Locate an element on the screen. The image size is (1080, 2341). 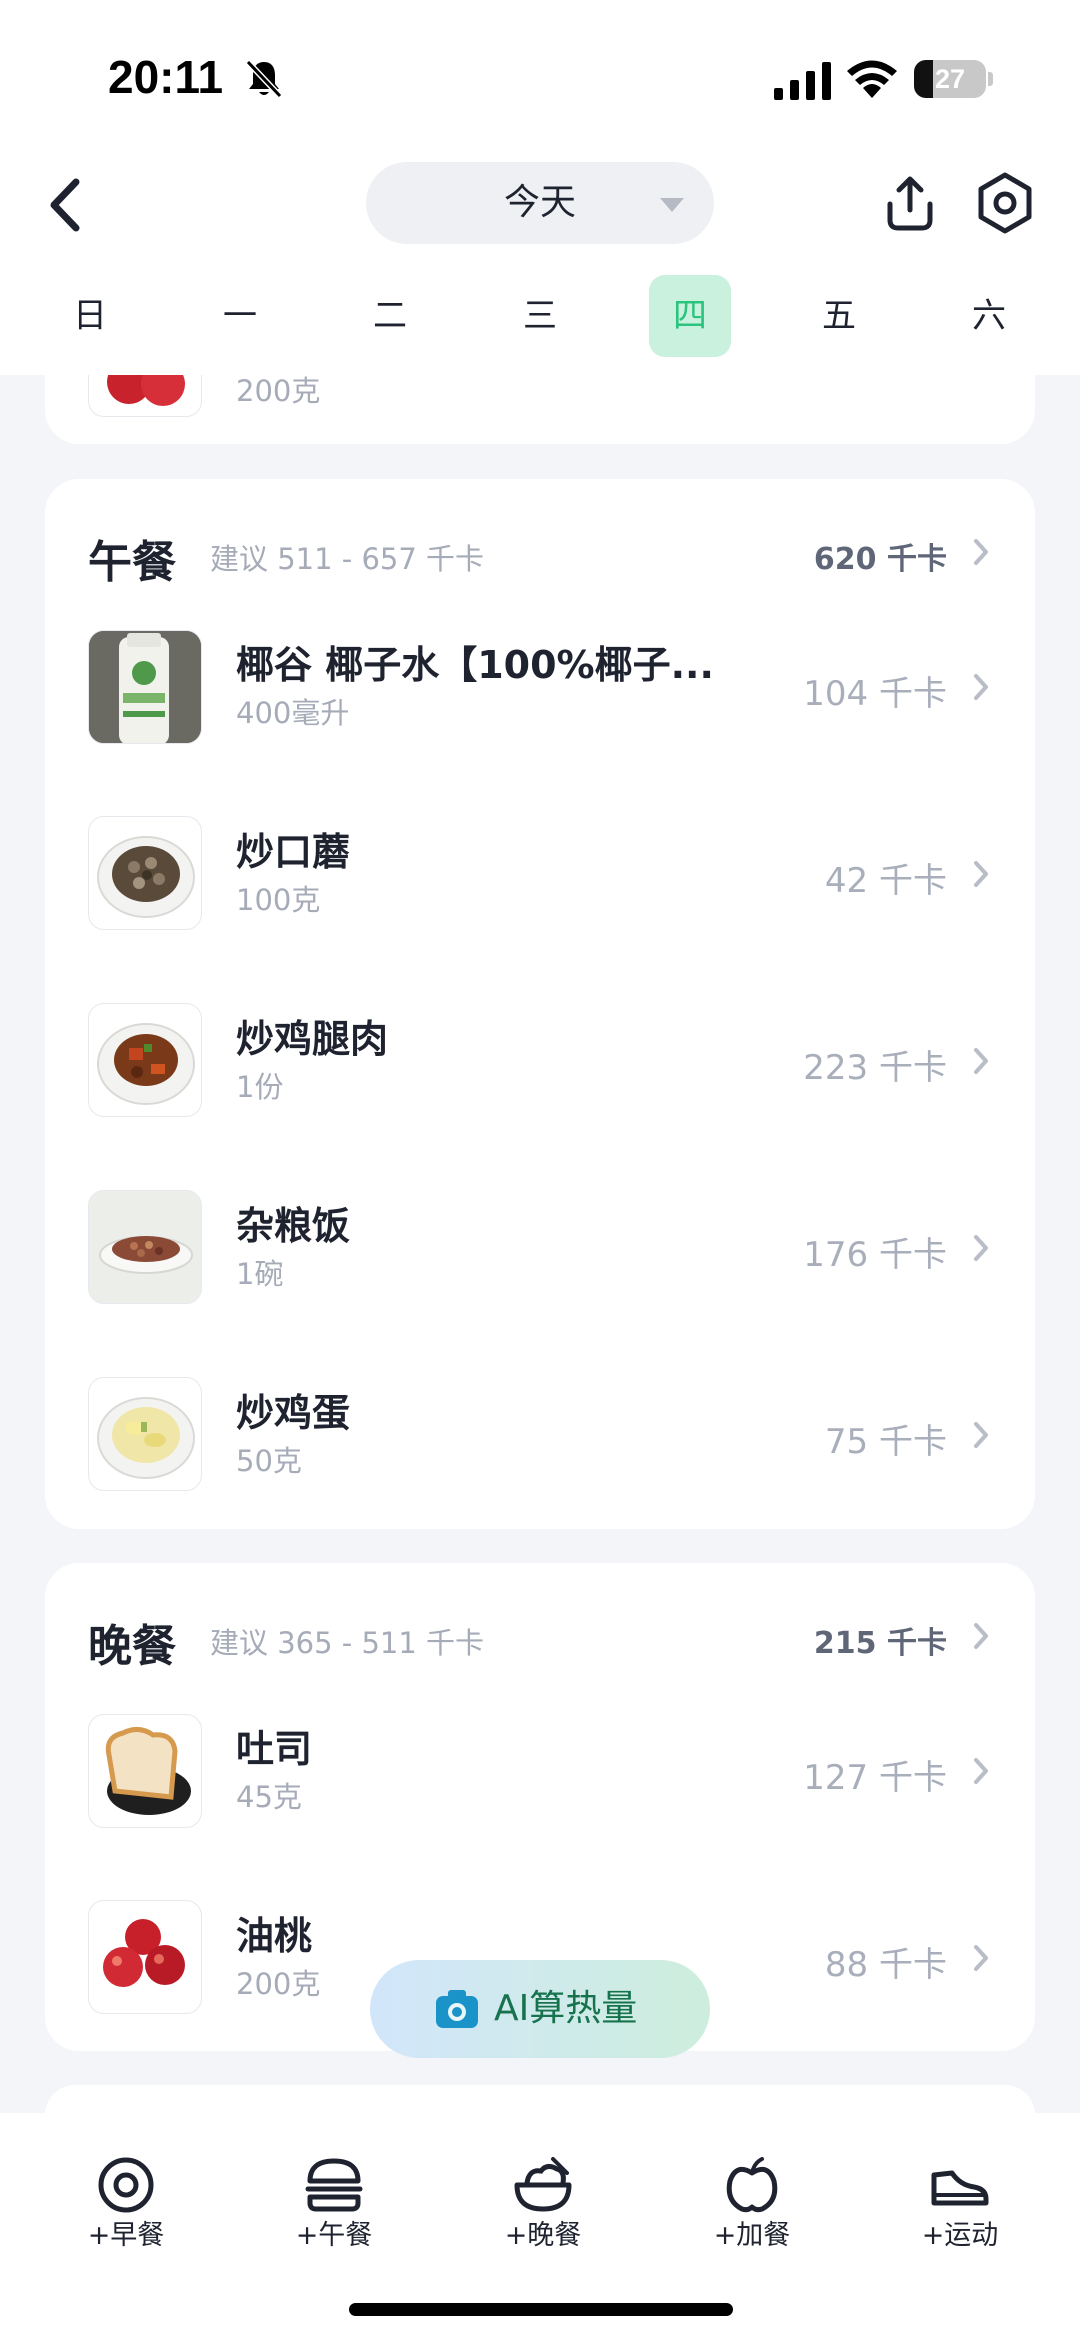
food-amount: 400毫升 is located at coordinates (293, 713).